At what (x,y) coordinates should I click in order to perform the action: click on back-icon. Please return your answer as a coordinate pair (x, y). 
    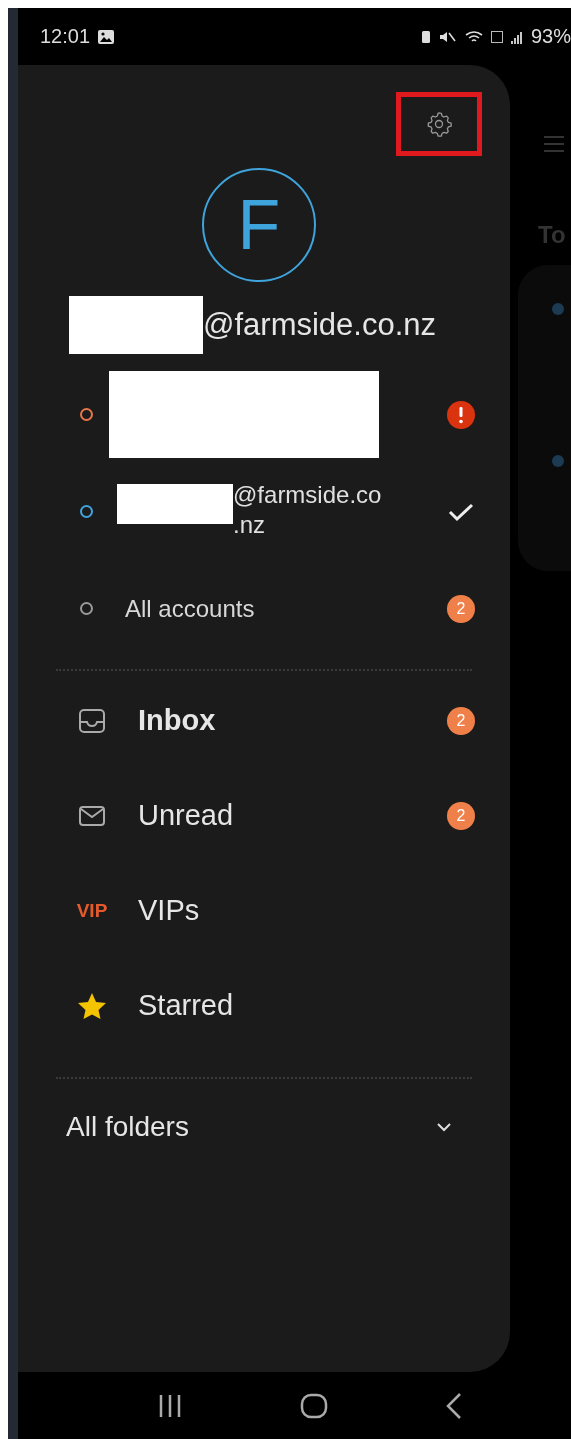
    Looking at the image, I should click on (453, 1405).